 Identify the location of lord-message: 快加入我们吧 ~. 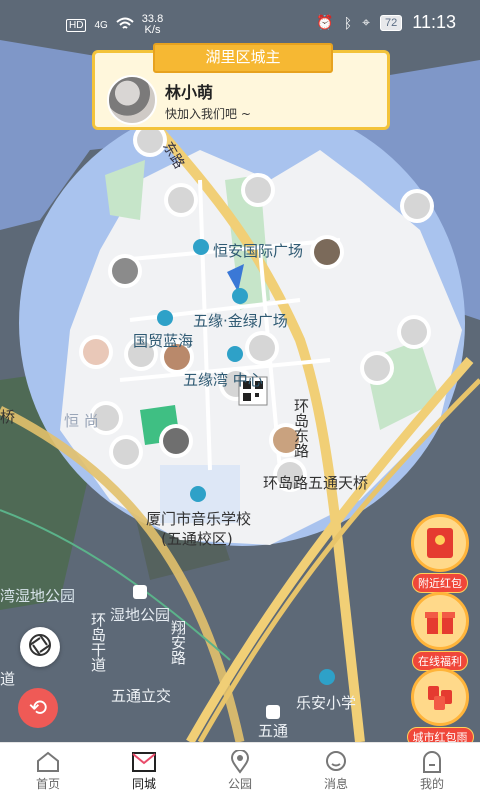
(208, 114).